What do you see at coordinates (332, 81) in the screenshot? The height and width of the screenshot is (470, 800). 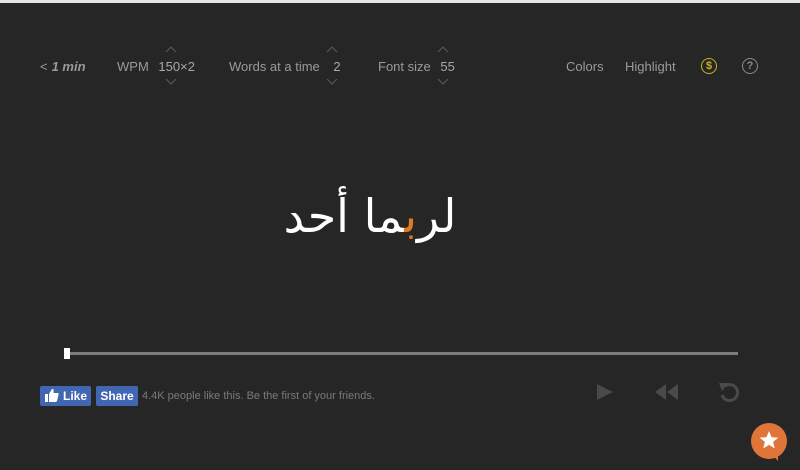 I see `words-decrease-icon` at bounding box center [332, 81].